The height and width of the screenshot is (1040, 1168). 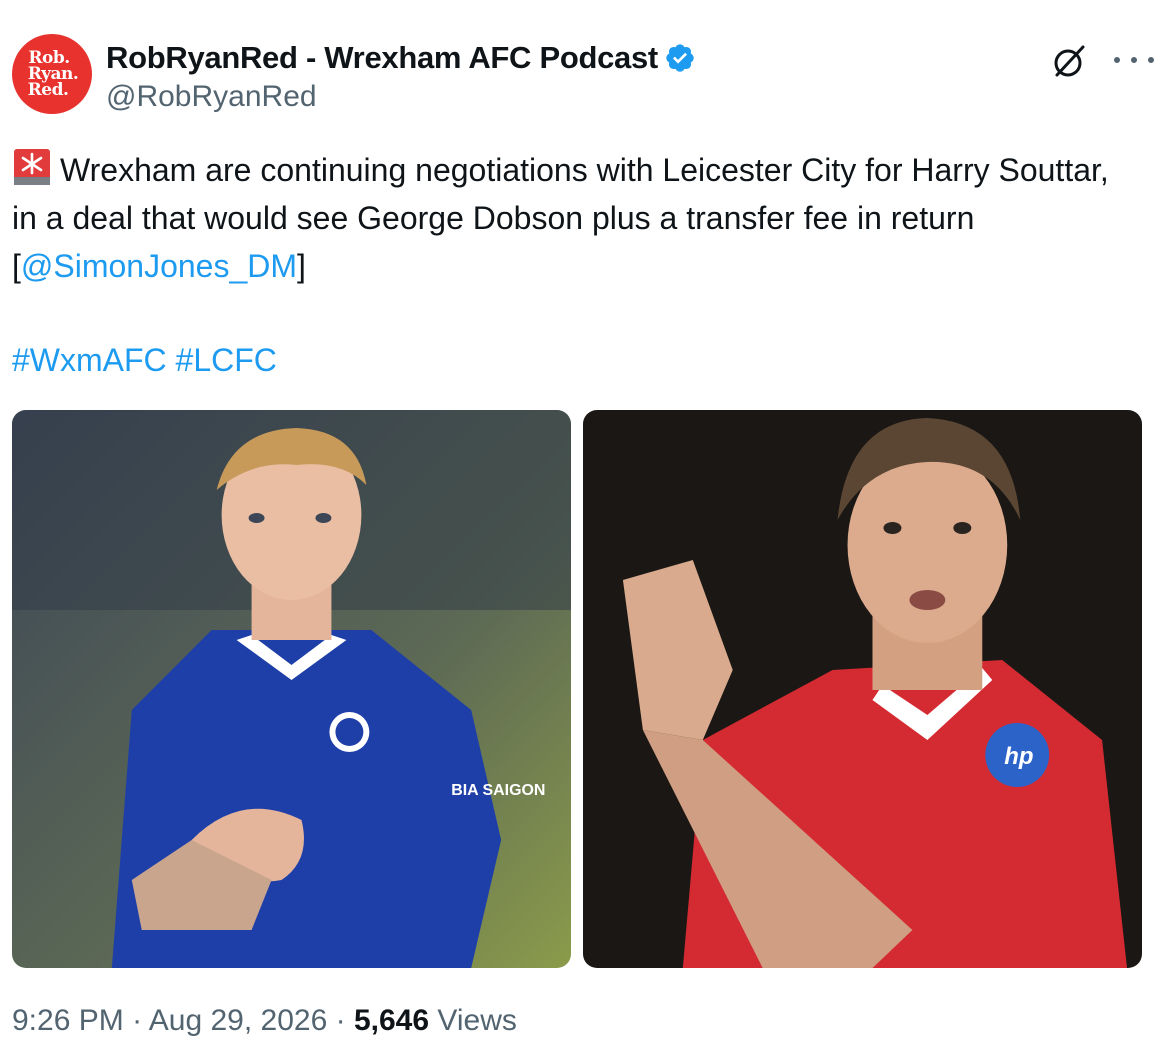 What do you see at coordinates (52, 74) in the screenshot?
I see `avatar: Rob. Ryan. Red.` at bounding box center [52, 74].